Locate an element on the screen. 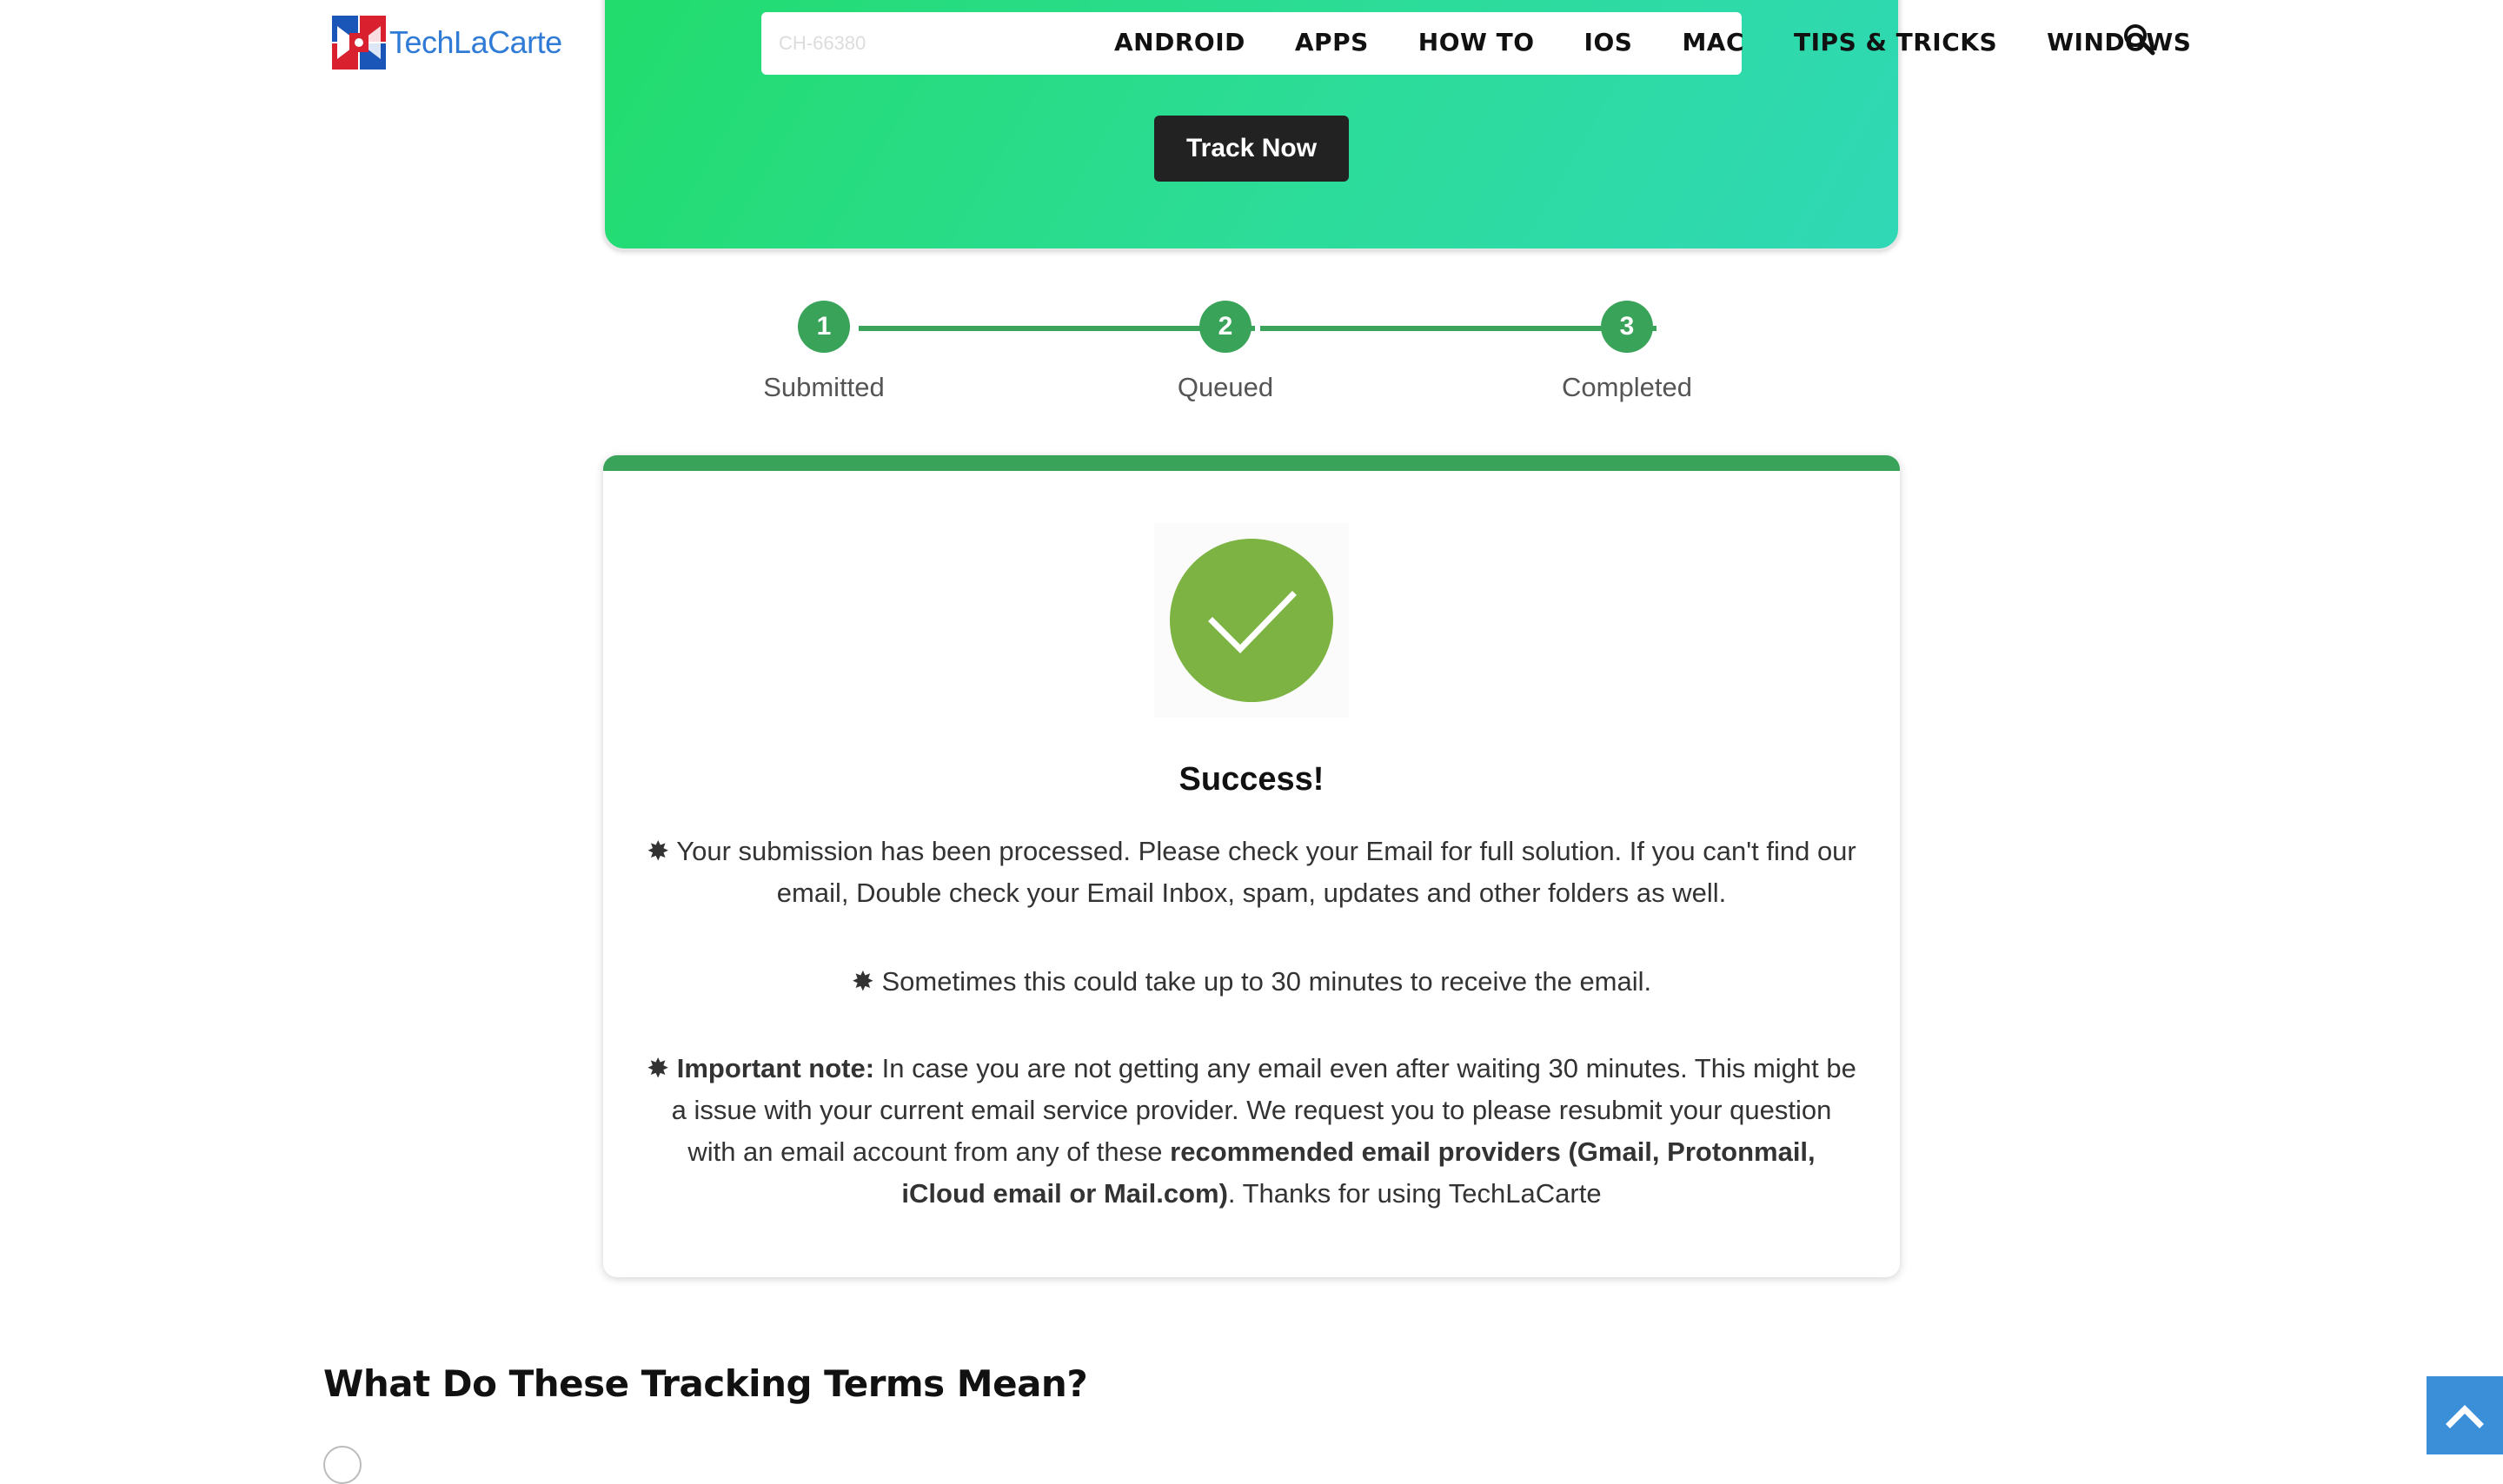 Image resolution: width=2503 pixels, height=1484 pixels. track-now-button: Track Now is located at coordinates (1251, 149).